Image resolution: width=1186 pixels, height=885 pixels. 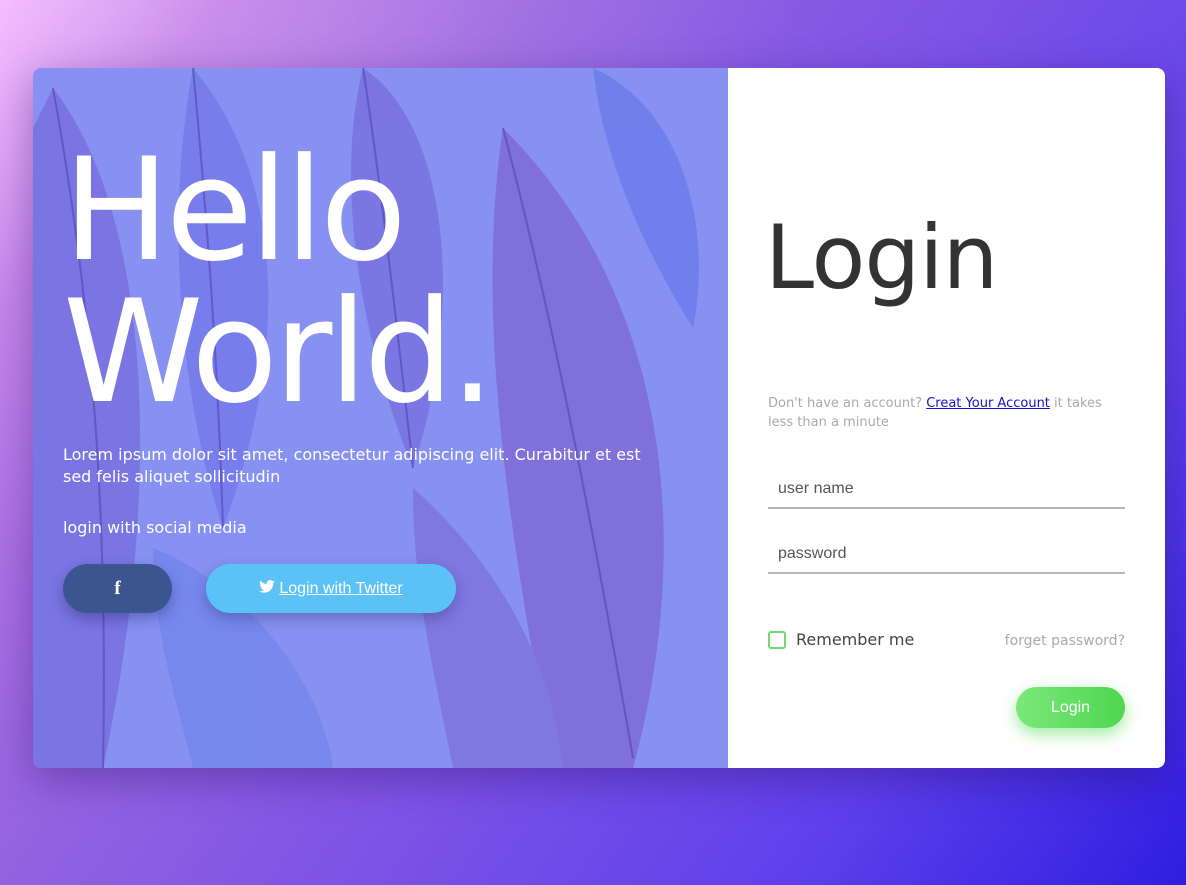 What do you see at coordinates (267, 588) in the screenshot?
I see `twitter-icon` at bounding box center [267, 588].